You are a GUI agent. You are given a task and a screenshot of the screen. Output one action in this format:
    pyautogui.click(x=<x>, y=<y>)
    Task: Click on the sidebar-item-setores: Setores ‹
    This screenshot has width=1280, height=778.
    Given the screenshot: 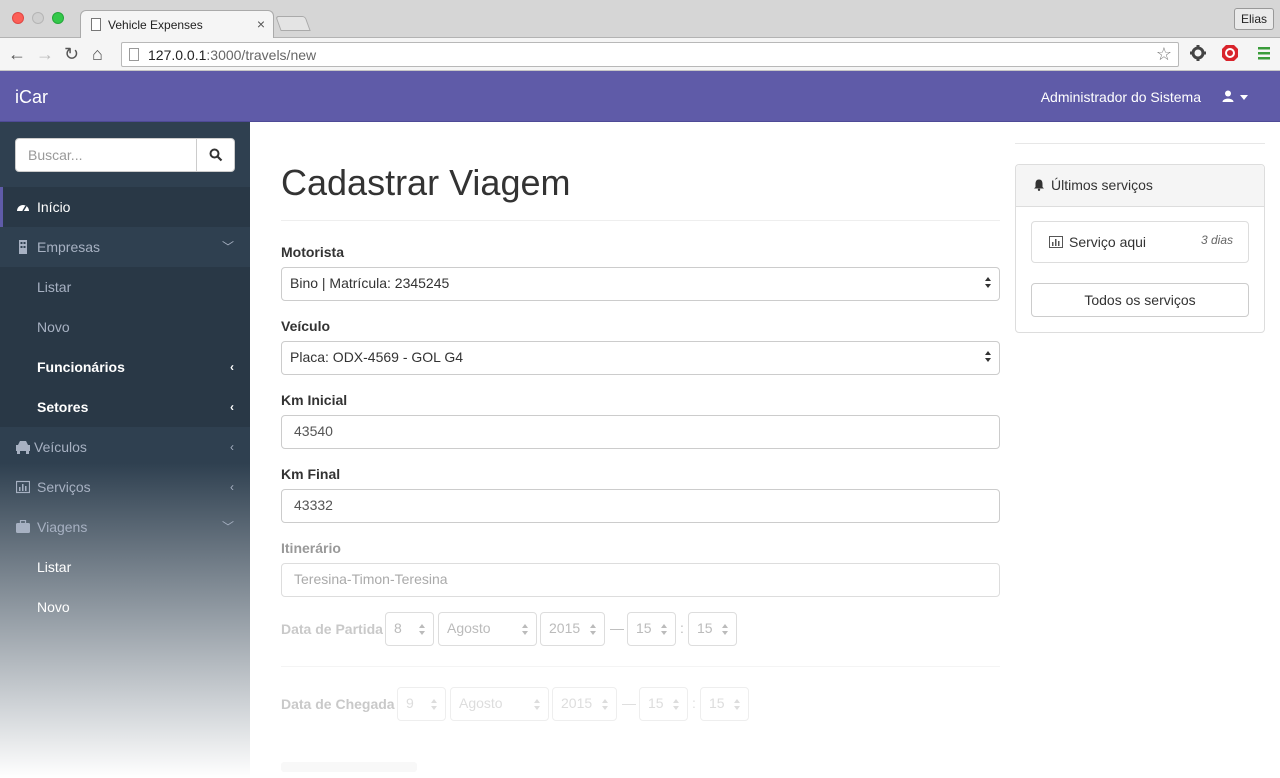 What is the action you would take?
    pyautogui.click(x=125, y=407)
    